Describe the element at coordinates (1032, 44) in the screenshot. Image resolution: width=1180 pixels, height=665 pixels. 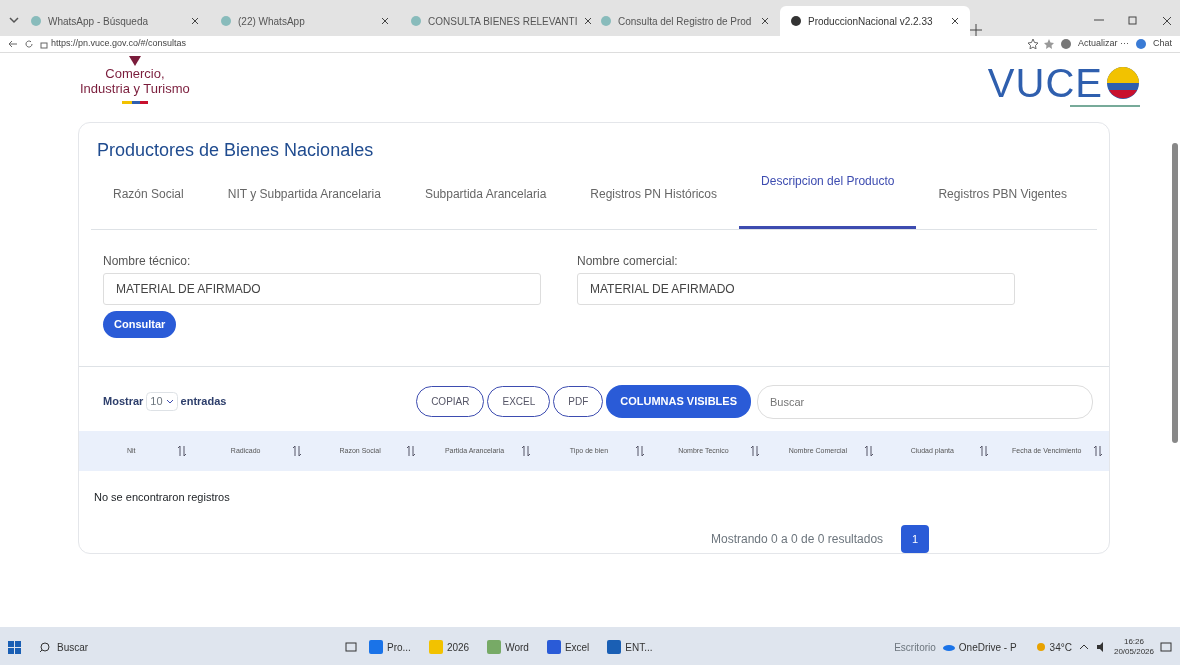
I see `star-icon` at that location.